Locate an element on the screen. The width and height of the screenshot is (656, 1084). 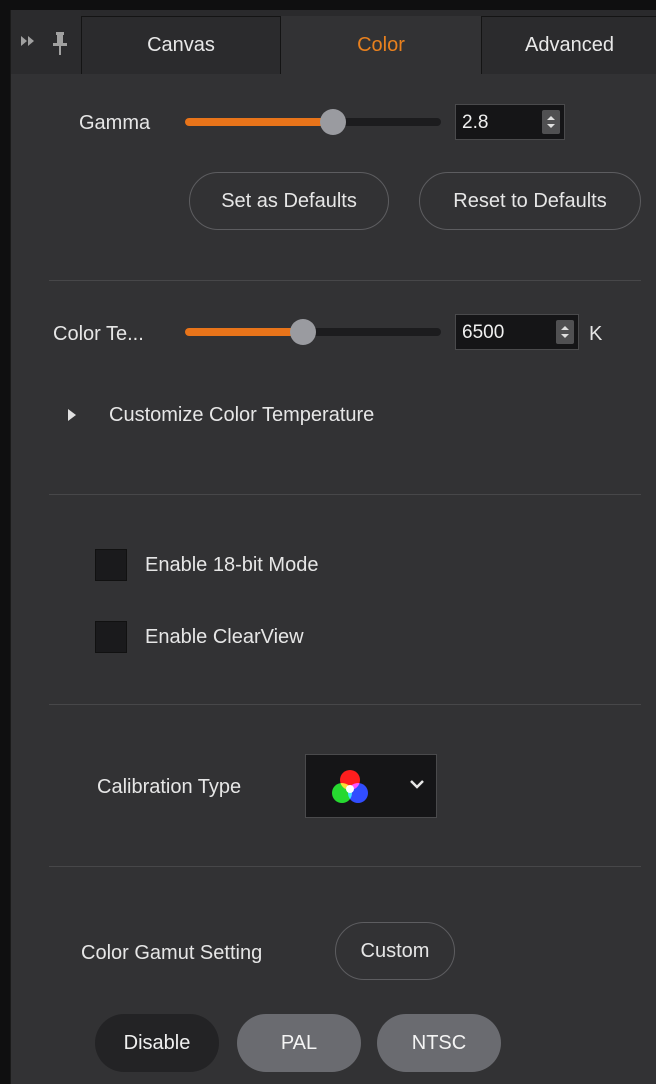
enable-18bit-checkbox is located at coordinates (111, 565).